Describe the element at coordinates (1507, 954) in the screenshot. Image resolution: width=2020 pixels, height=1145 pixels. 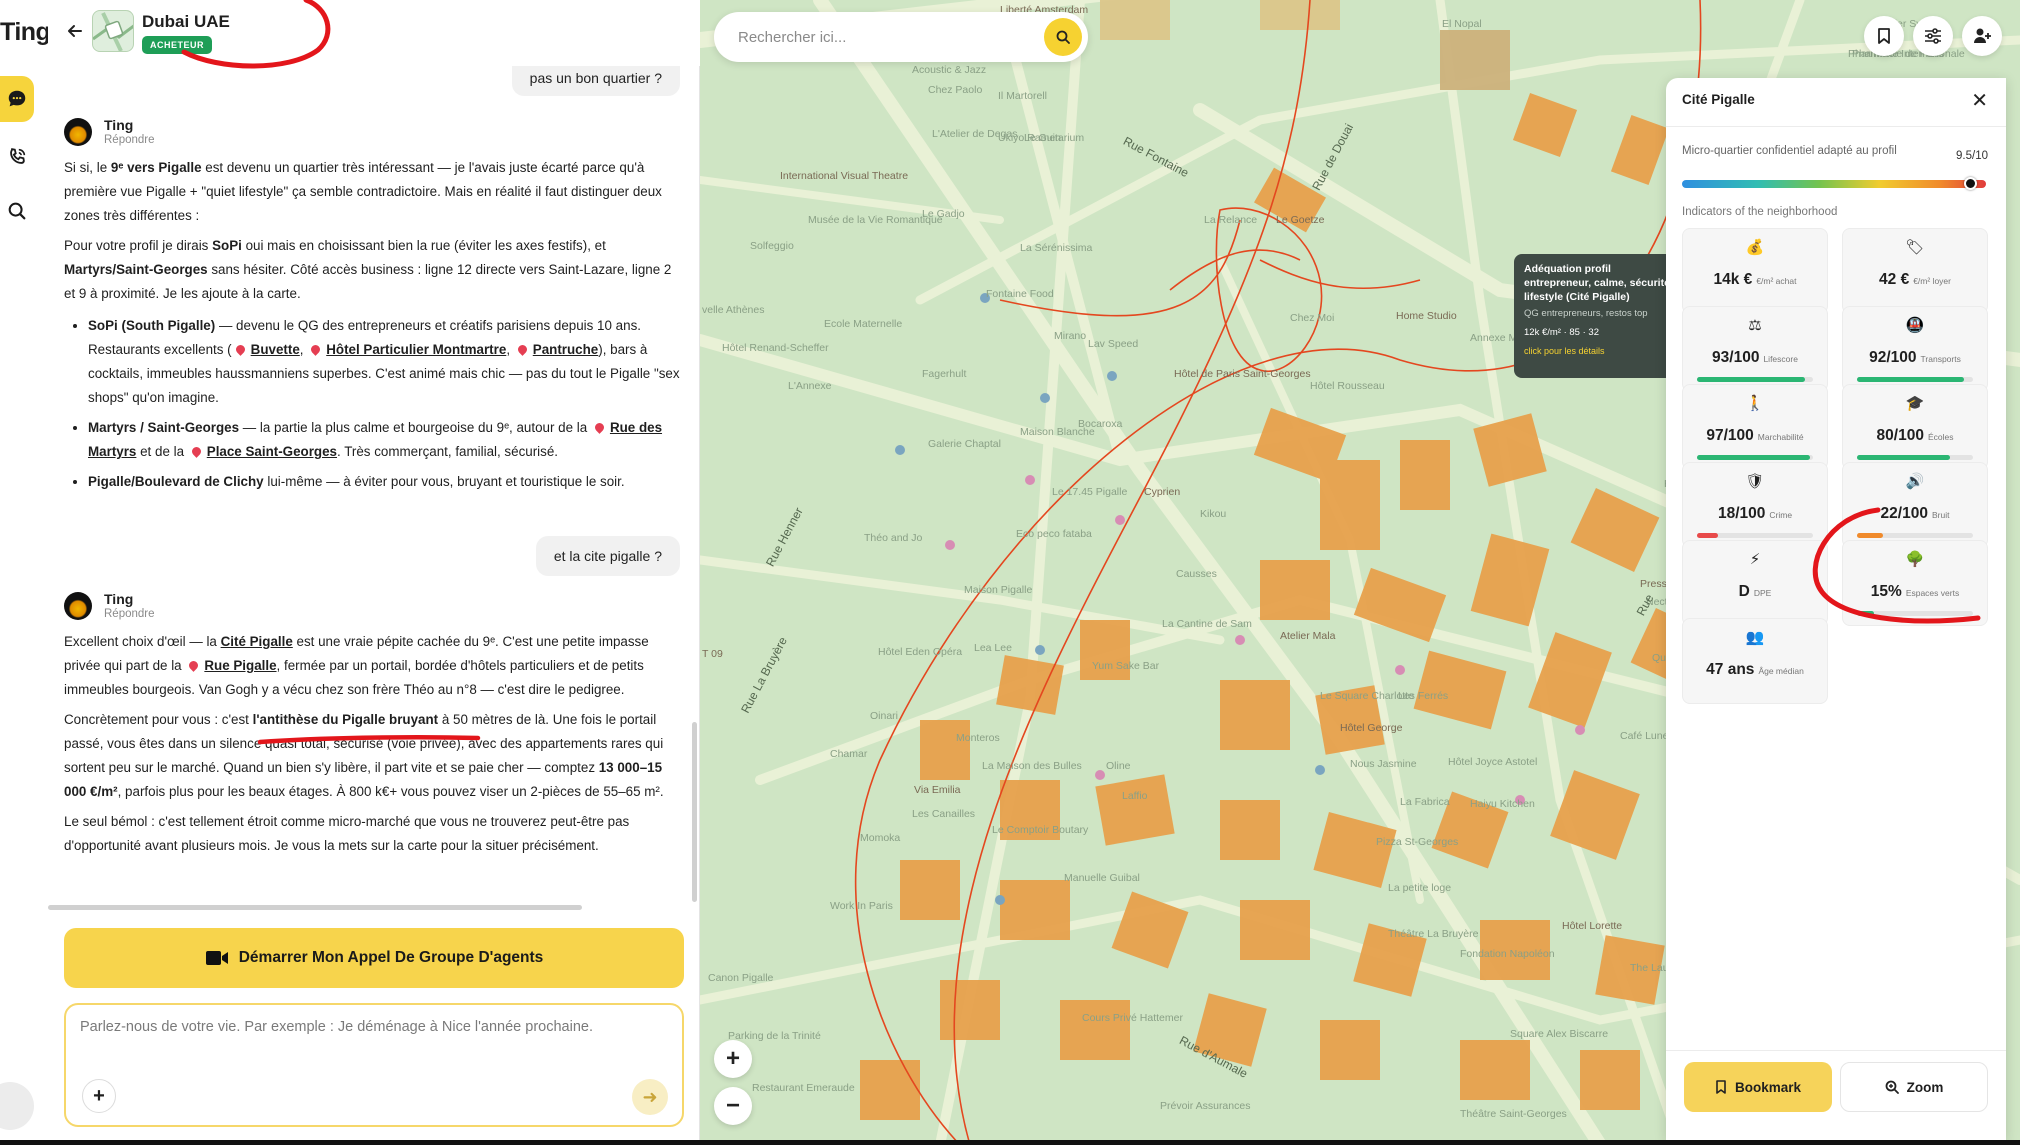
I see `map-place-label: Fondation Napoléon` at that location.